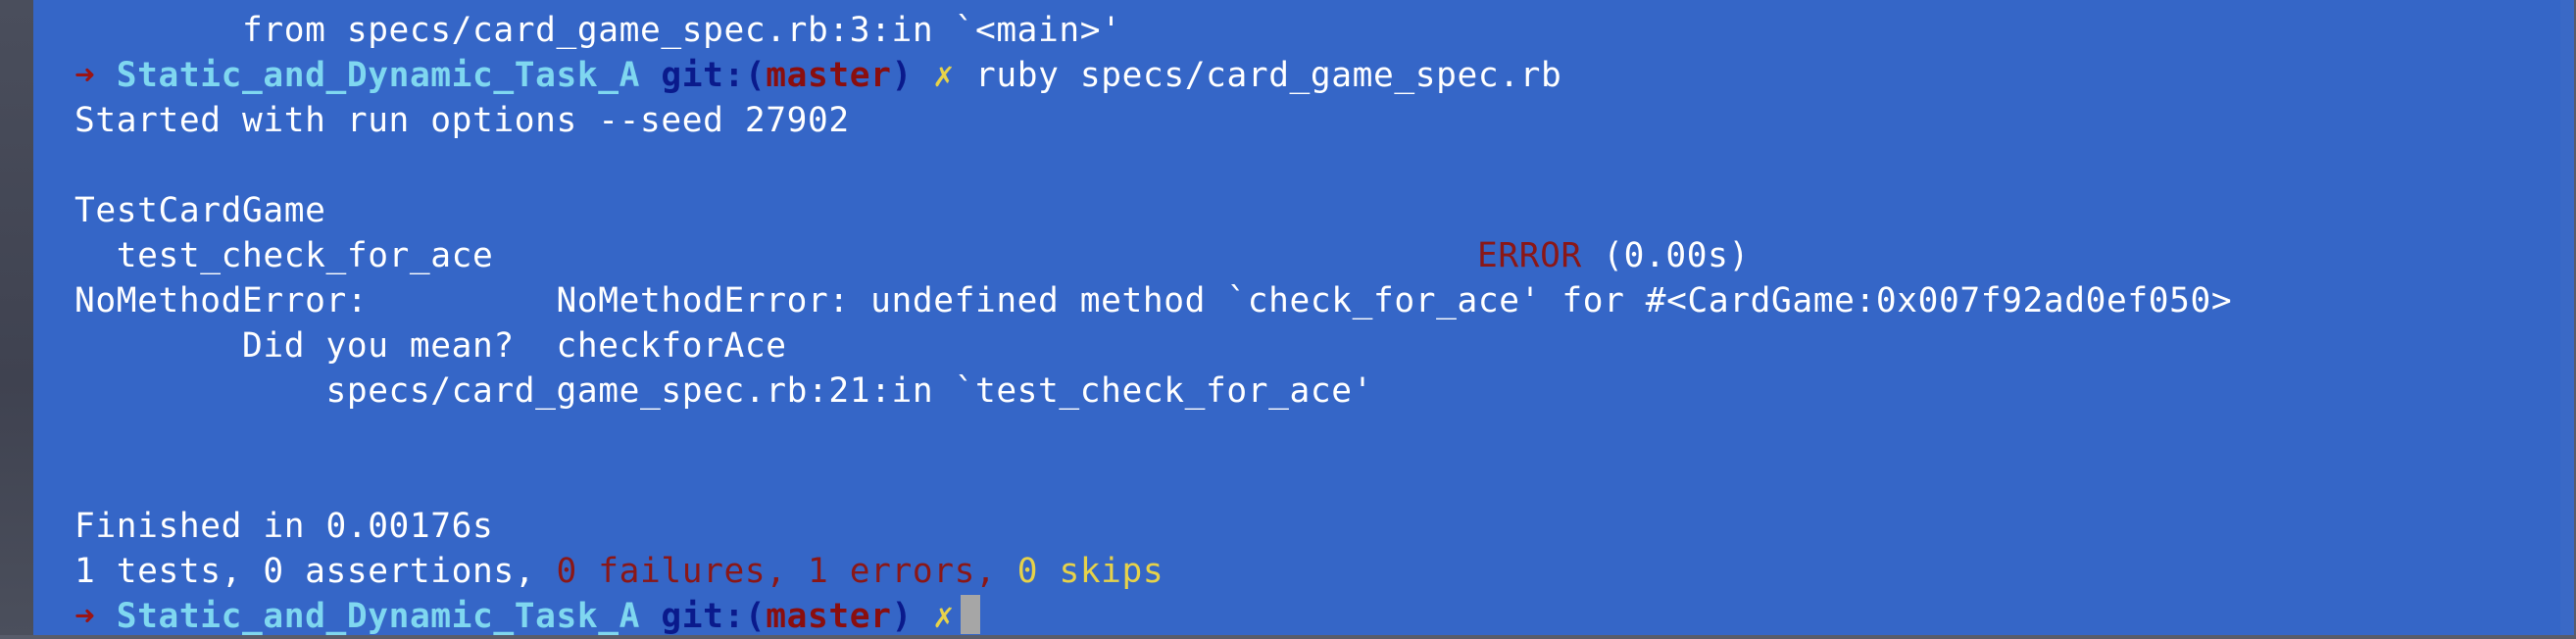 Image resolution: width=2576 pixels, height=639 pixels. I want to click on scrollbar, so click(2567, 317).